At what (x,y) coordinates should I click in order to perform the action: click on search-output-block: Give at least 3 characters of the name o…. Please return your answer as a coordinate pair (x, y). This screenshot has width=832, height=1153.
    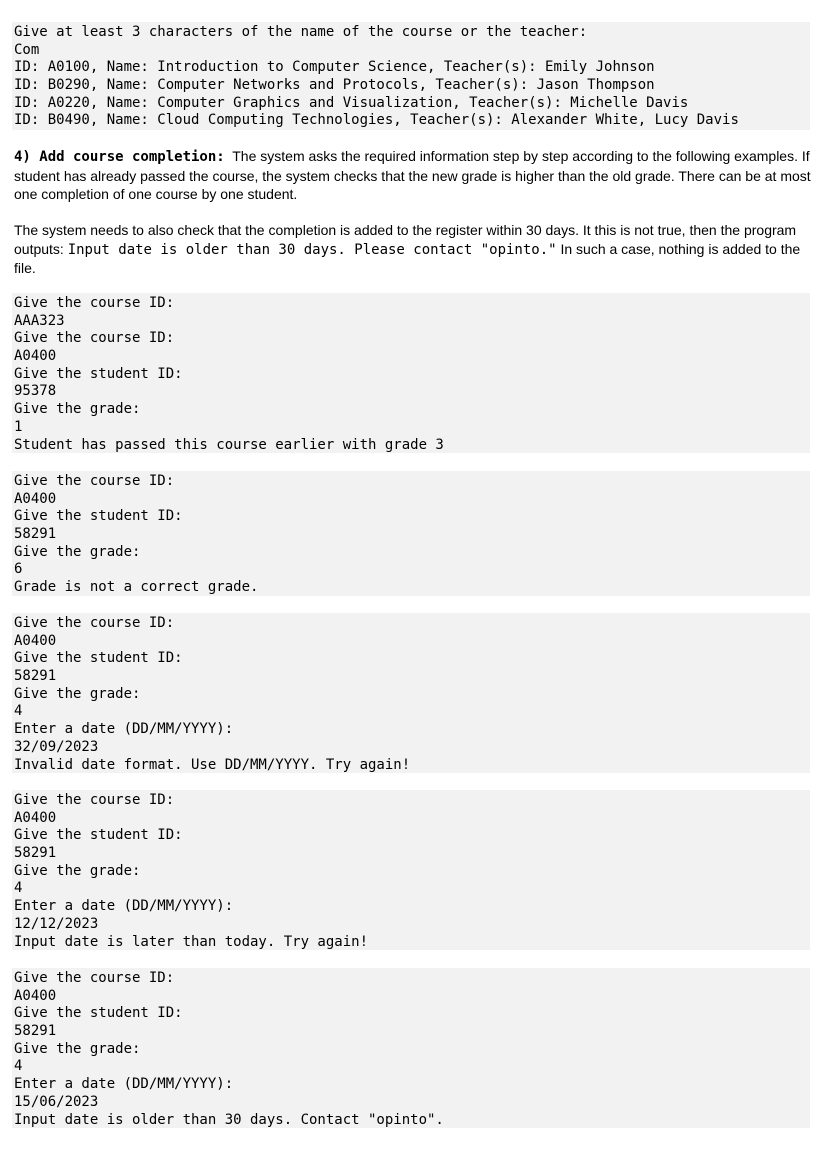
    Looking at the image, I should click on (411, 76).